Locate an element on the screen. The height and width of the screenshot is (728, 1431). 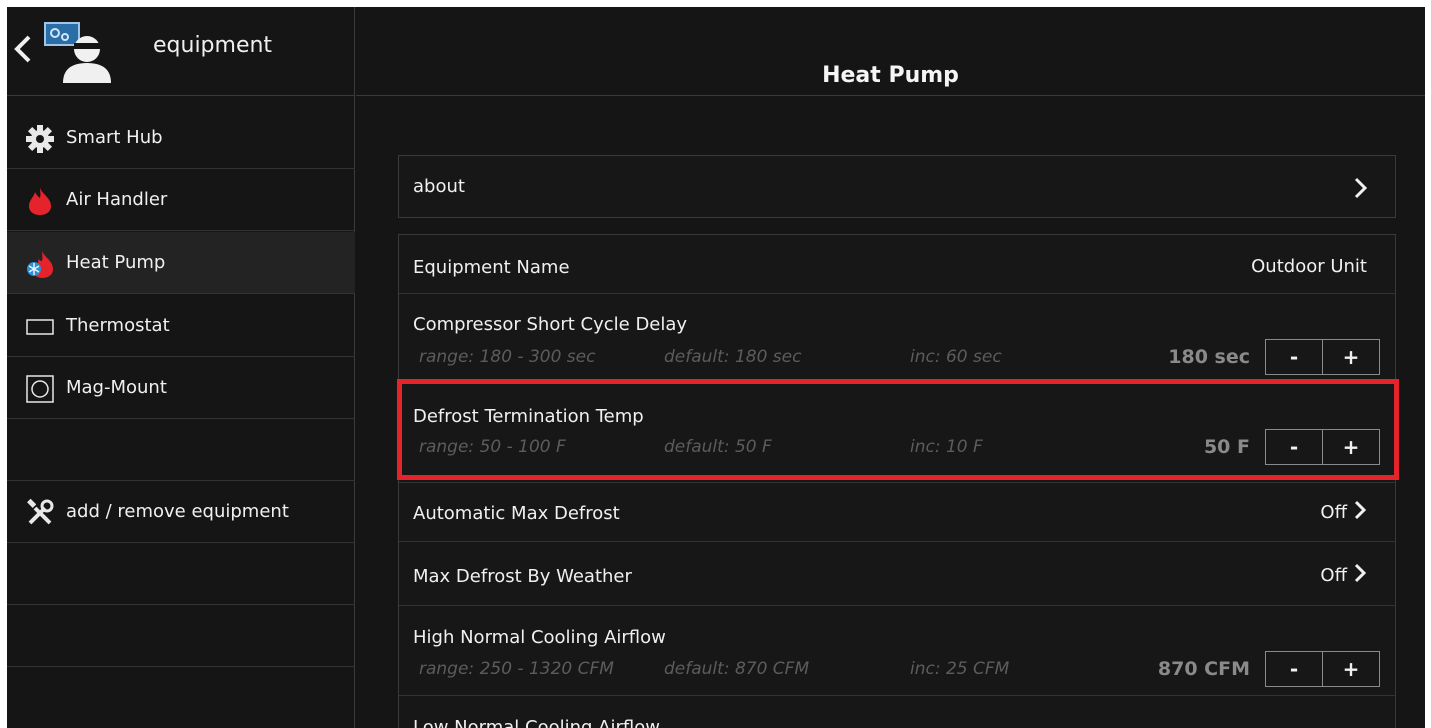
setting-equipment-name: Equipment Name Outdoor Unit is located at coordinates (897, 264).